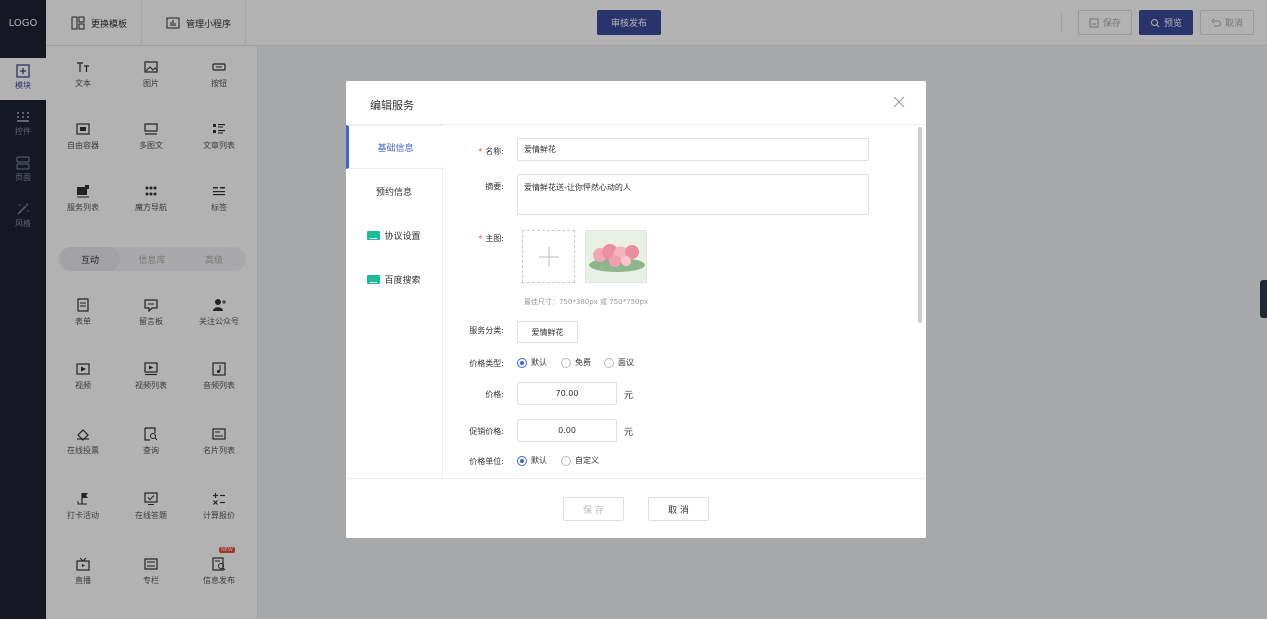 Image resolution: width=1267 pixels, height=619 pixels. Describe the element at coordinates (580, 460) in the screenshot. I see `price-unit-custom-radio: 自定义` at that location.